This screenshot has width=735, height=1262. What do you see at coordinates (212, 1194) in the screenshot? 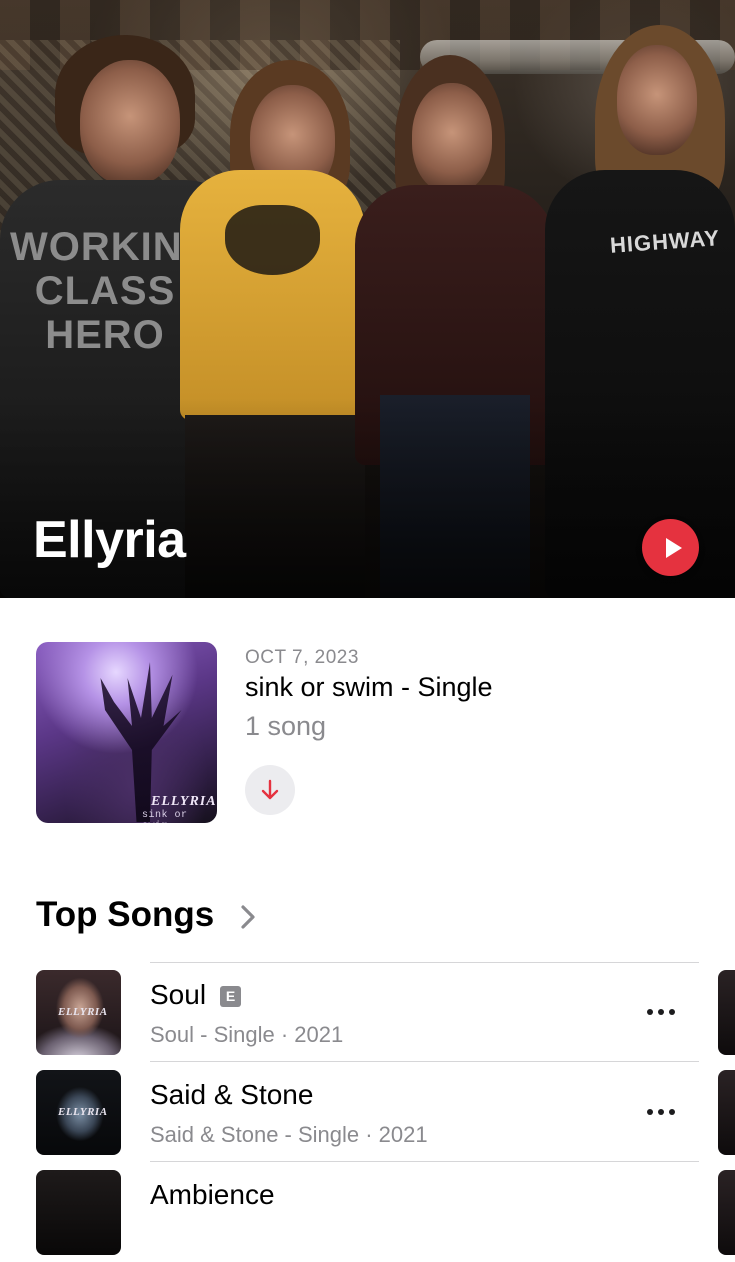
I see `song-title: Ambience` at bounding box center [212, 1194].